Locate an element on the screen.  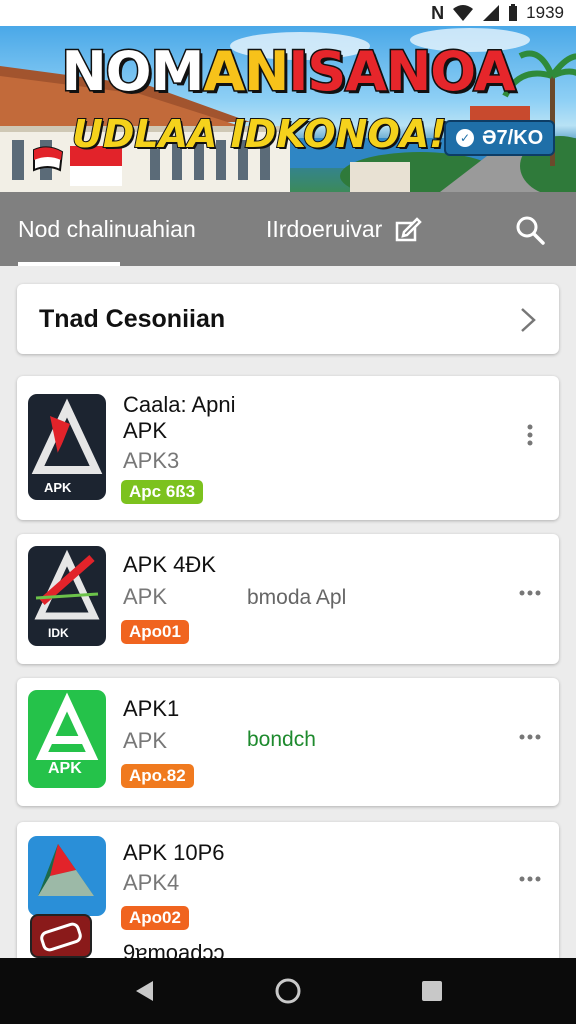
back-icon is located at coordinates (144, 991).